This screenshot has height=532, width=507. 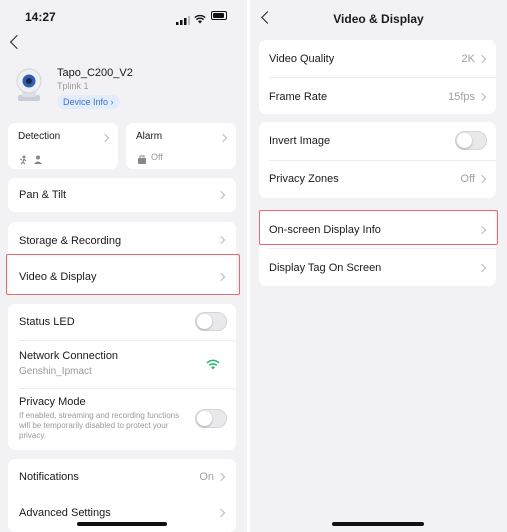 What do you see at coordinates (70, 241) in the screenshot?
I see `storage-recording-label: Storage & Recording` at bounding box center [70, 241].